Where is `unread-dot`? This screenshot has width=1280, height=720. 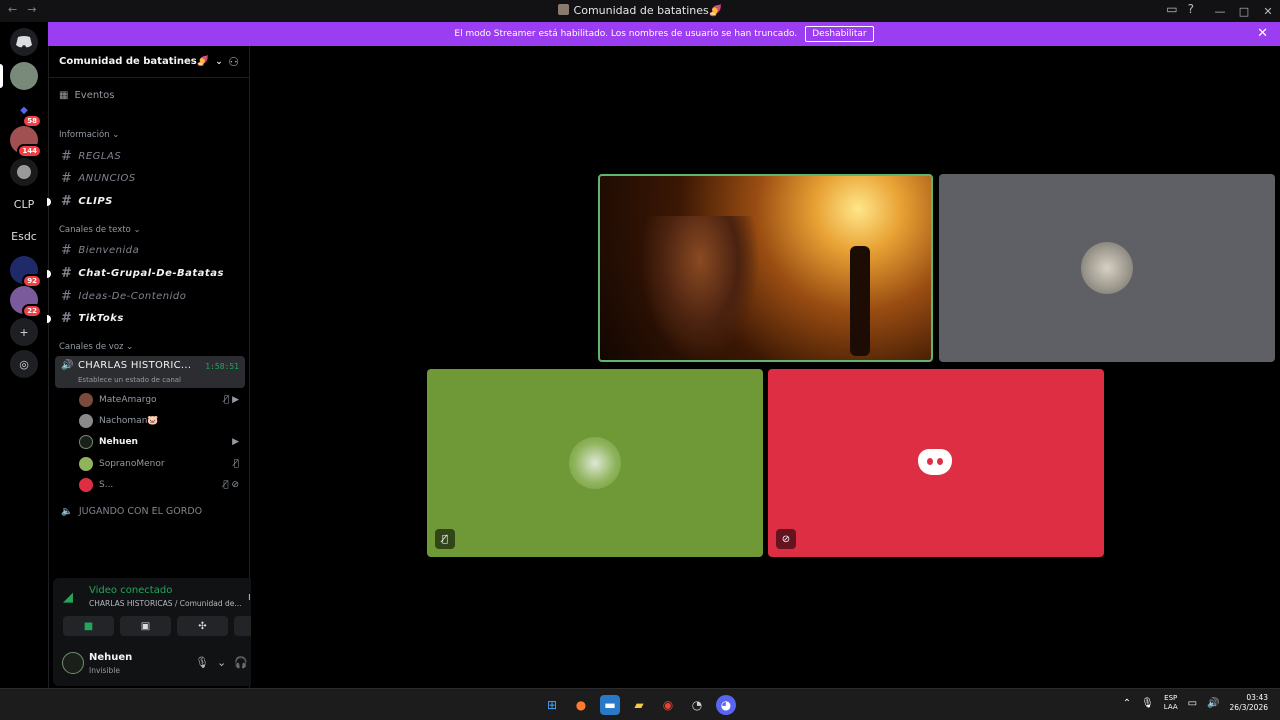
unread-dot is located at coordinates (49, 274).